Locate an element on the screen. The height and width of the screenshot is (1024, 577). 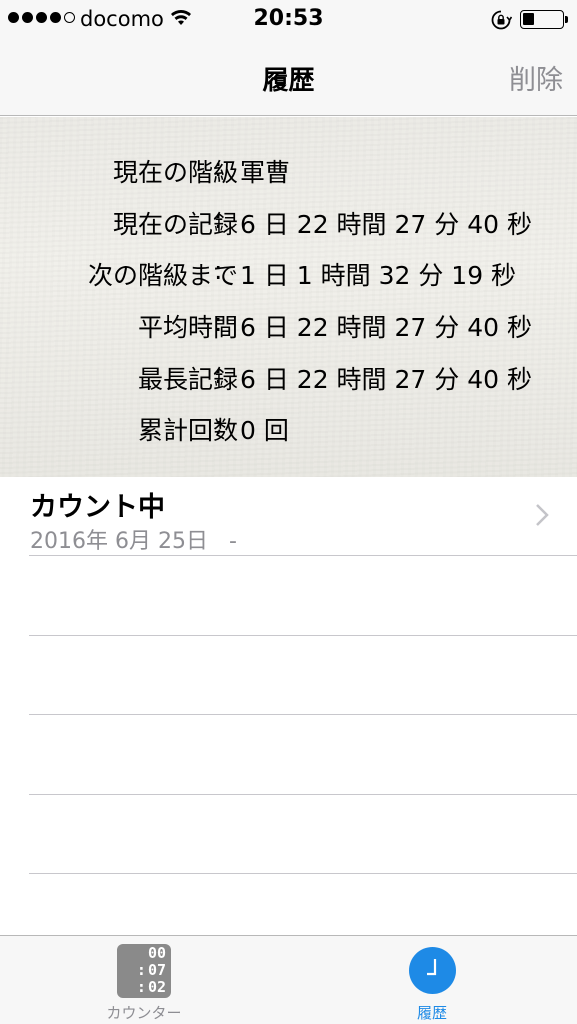
stat-label: 最長記録 is located at coordinates (187, 379).